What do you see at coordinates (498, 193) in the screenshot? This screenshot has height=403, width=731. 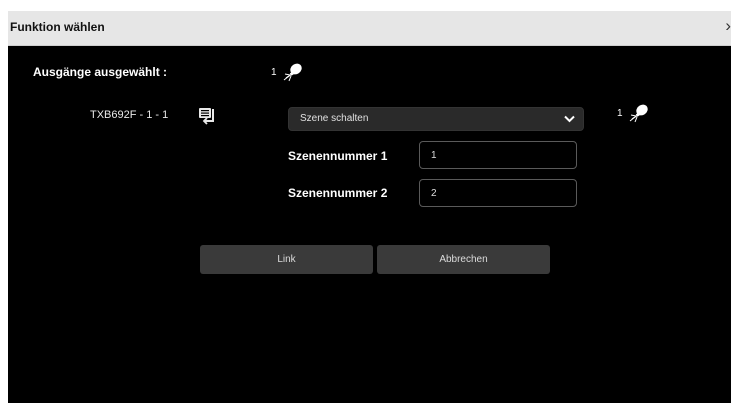 I see `scene-number-2-input` at bounding box center [498, 193].